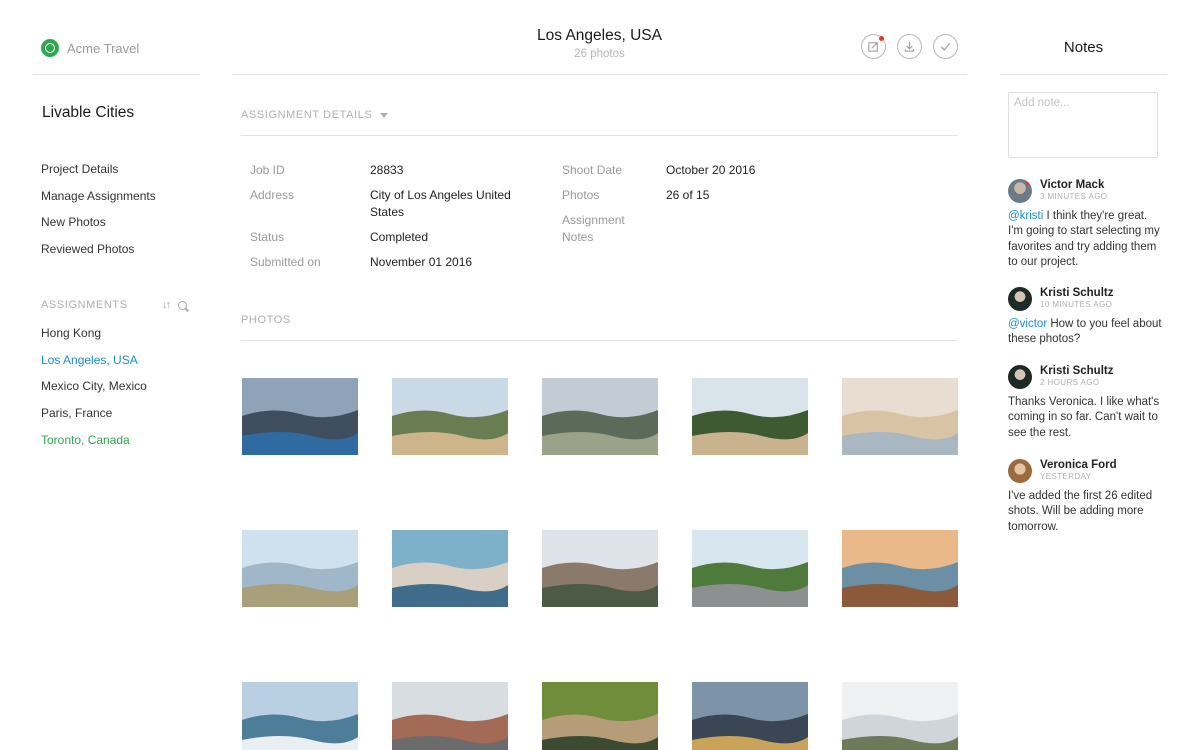  What do you see at coordinates (688, 195) in the screenshot?
I see `photos-value: 26 of 15` at bounding box center [688, 195].